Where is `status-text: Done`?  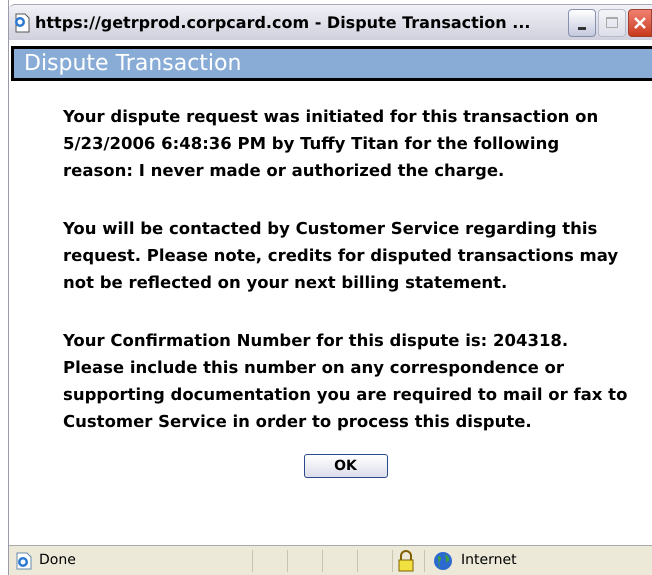
status-text: Done is located at coordinates (58, 560).